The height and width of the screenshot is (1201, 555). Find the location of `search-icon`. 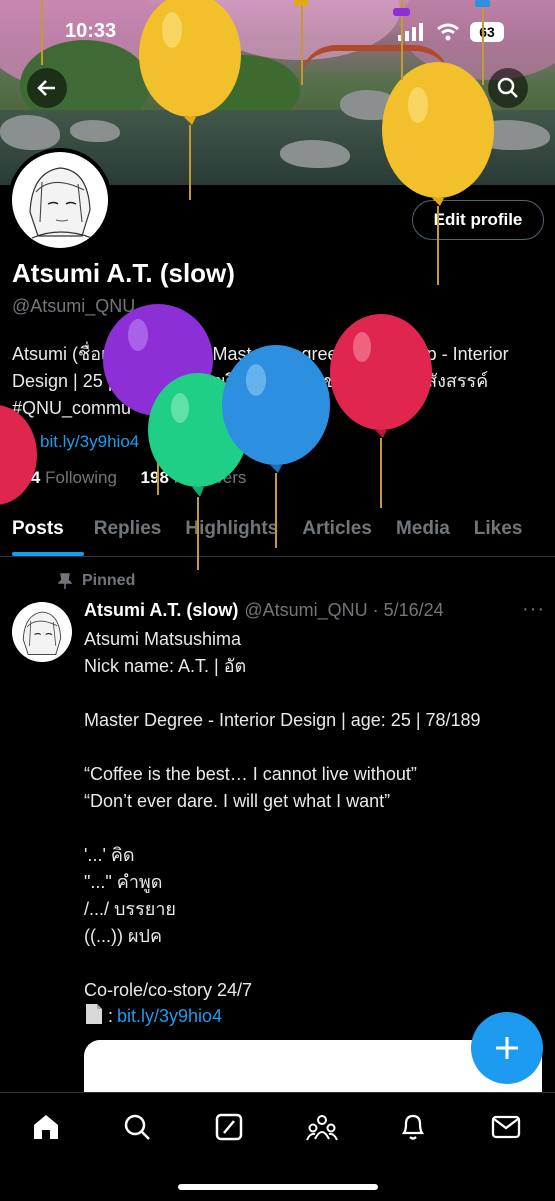

search-icon is located at coordinates (507, 87).